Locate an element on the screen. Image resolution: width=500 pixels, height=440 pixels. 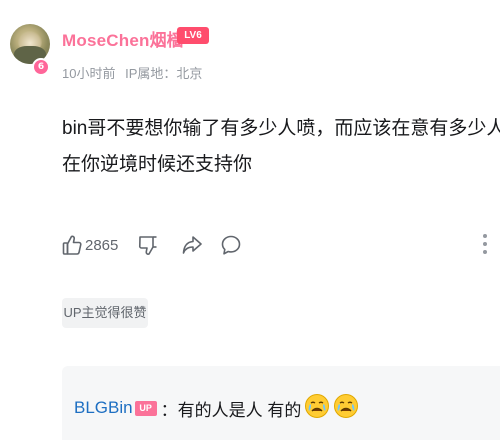
comment-time: 10小时前 is located at coordinates (89, 73).